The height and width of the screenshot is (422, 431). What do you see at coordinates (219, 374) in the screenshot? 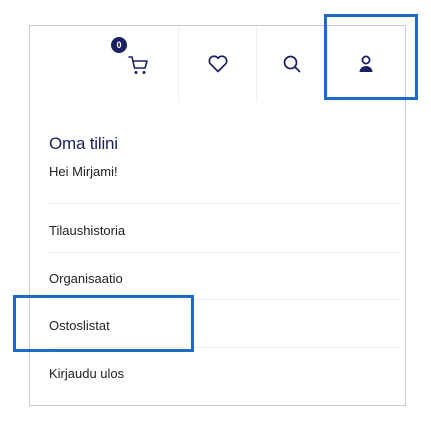
I see `menu-item-log-out: Kirjaudu ulos` at bounding box center [219, 374].